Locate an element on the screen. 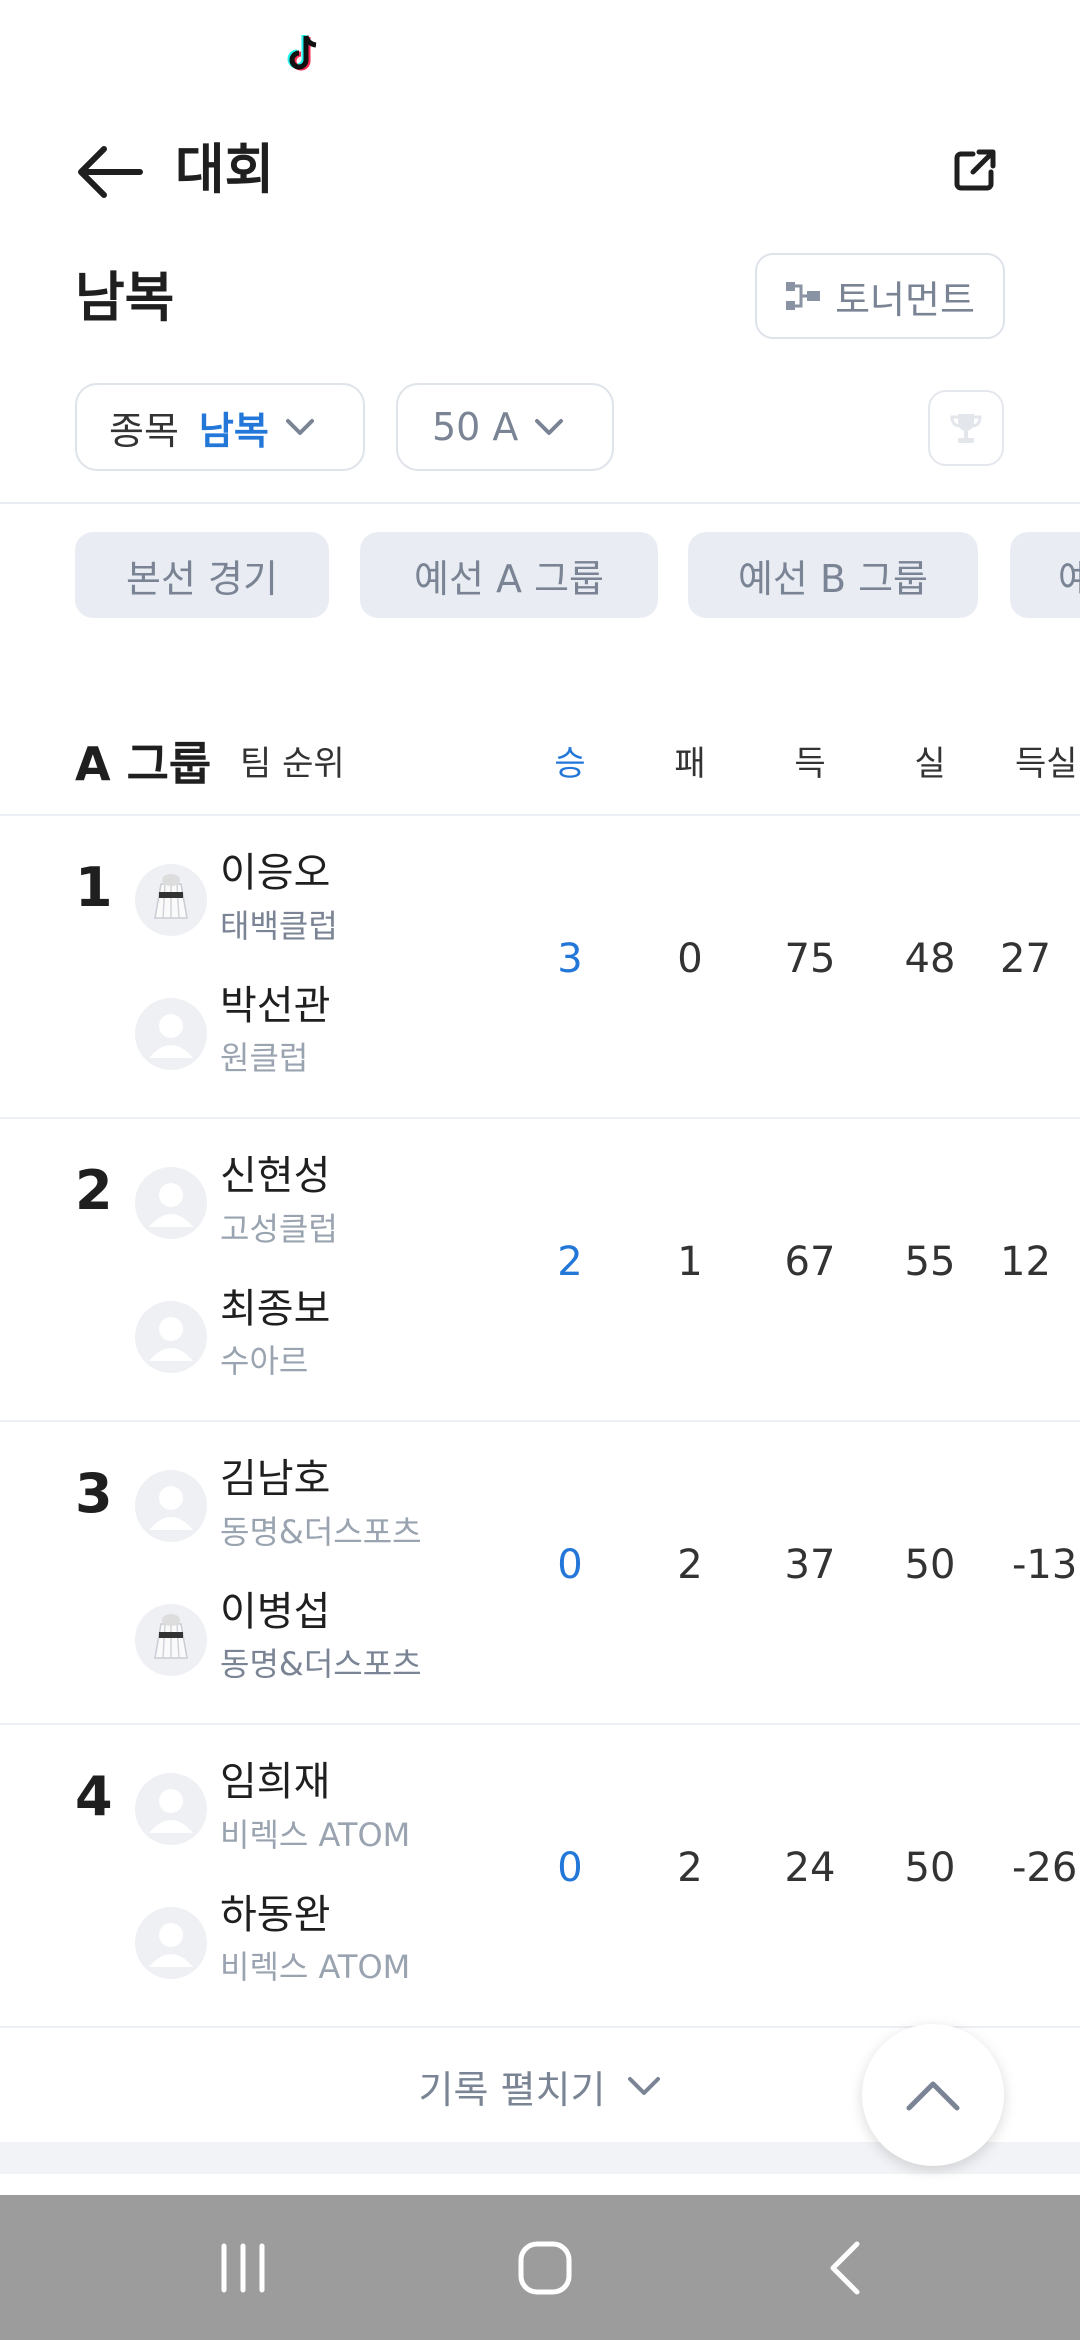 The image size is (1080, 2340). share-button is located at coordinates (975, 170).